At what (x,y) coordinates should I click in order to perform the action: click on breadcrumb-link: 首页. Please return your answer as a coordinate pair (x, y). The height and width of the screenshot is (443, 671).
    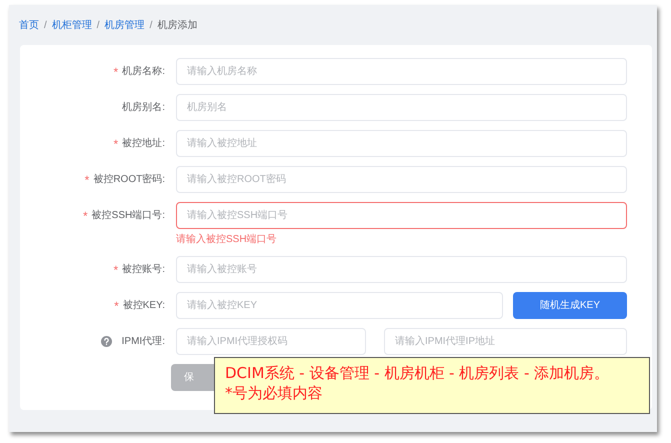
    Looking at the image, I should click on (29, 25).